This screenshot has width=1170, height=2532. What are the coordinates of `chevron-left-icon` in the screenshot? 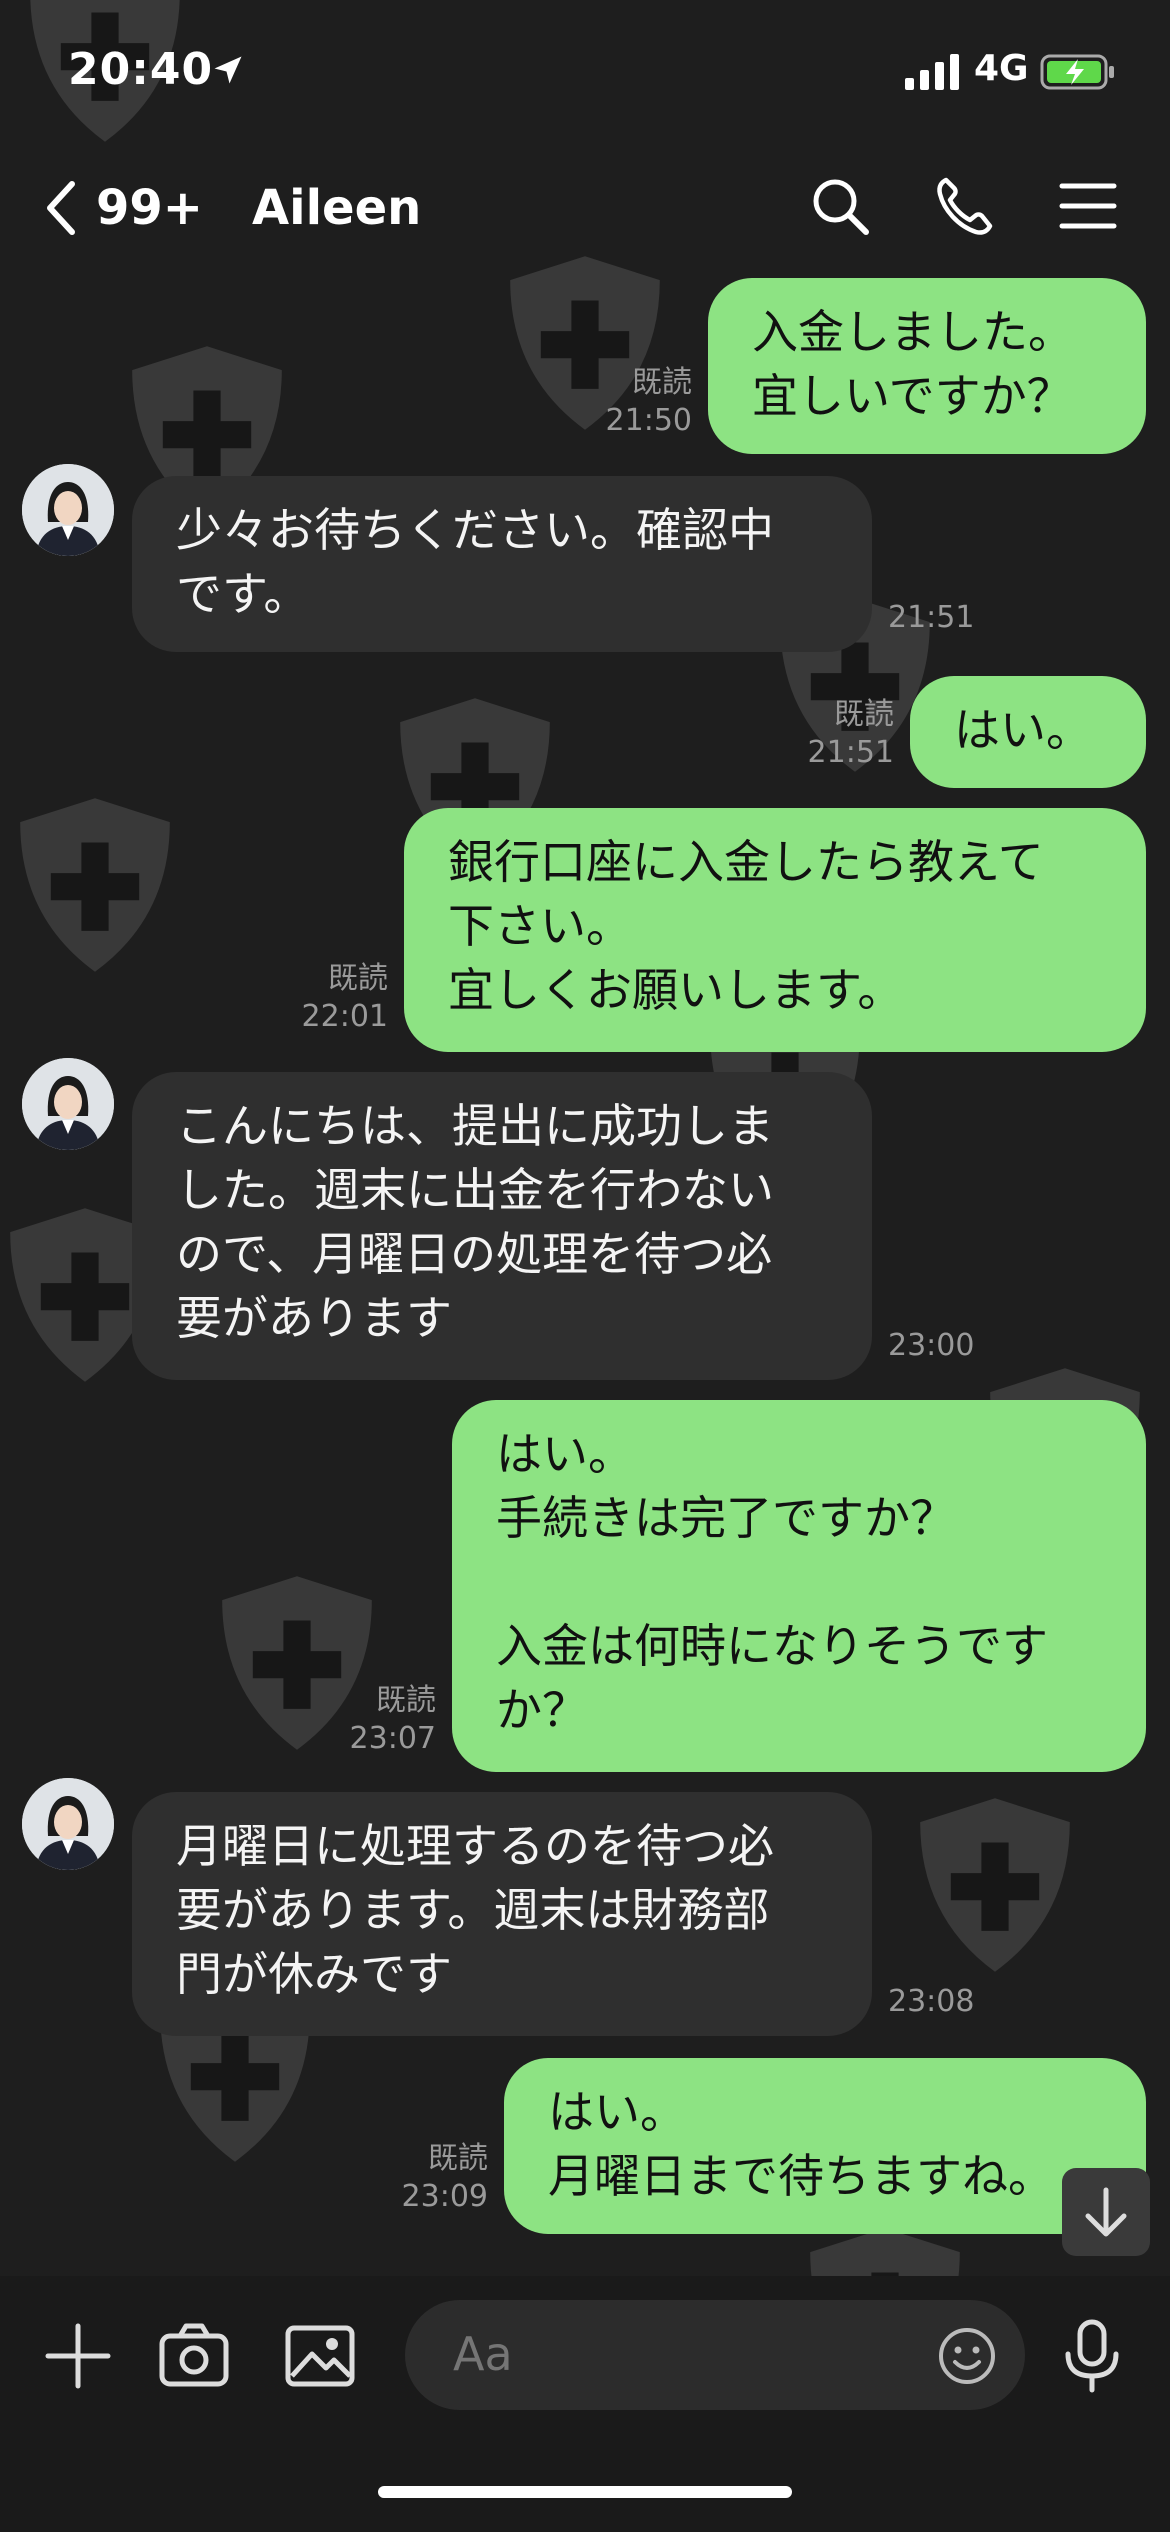 It's located at (60, 208).